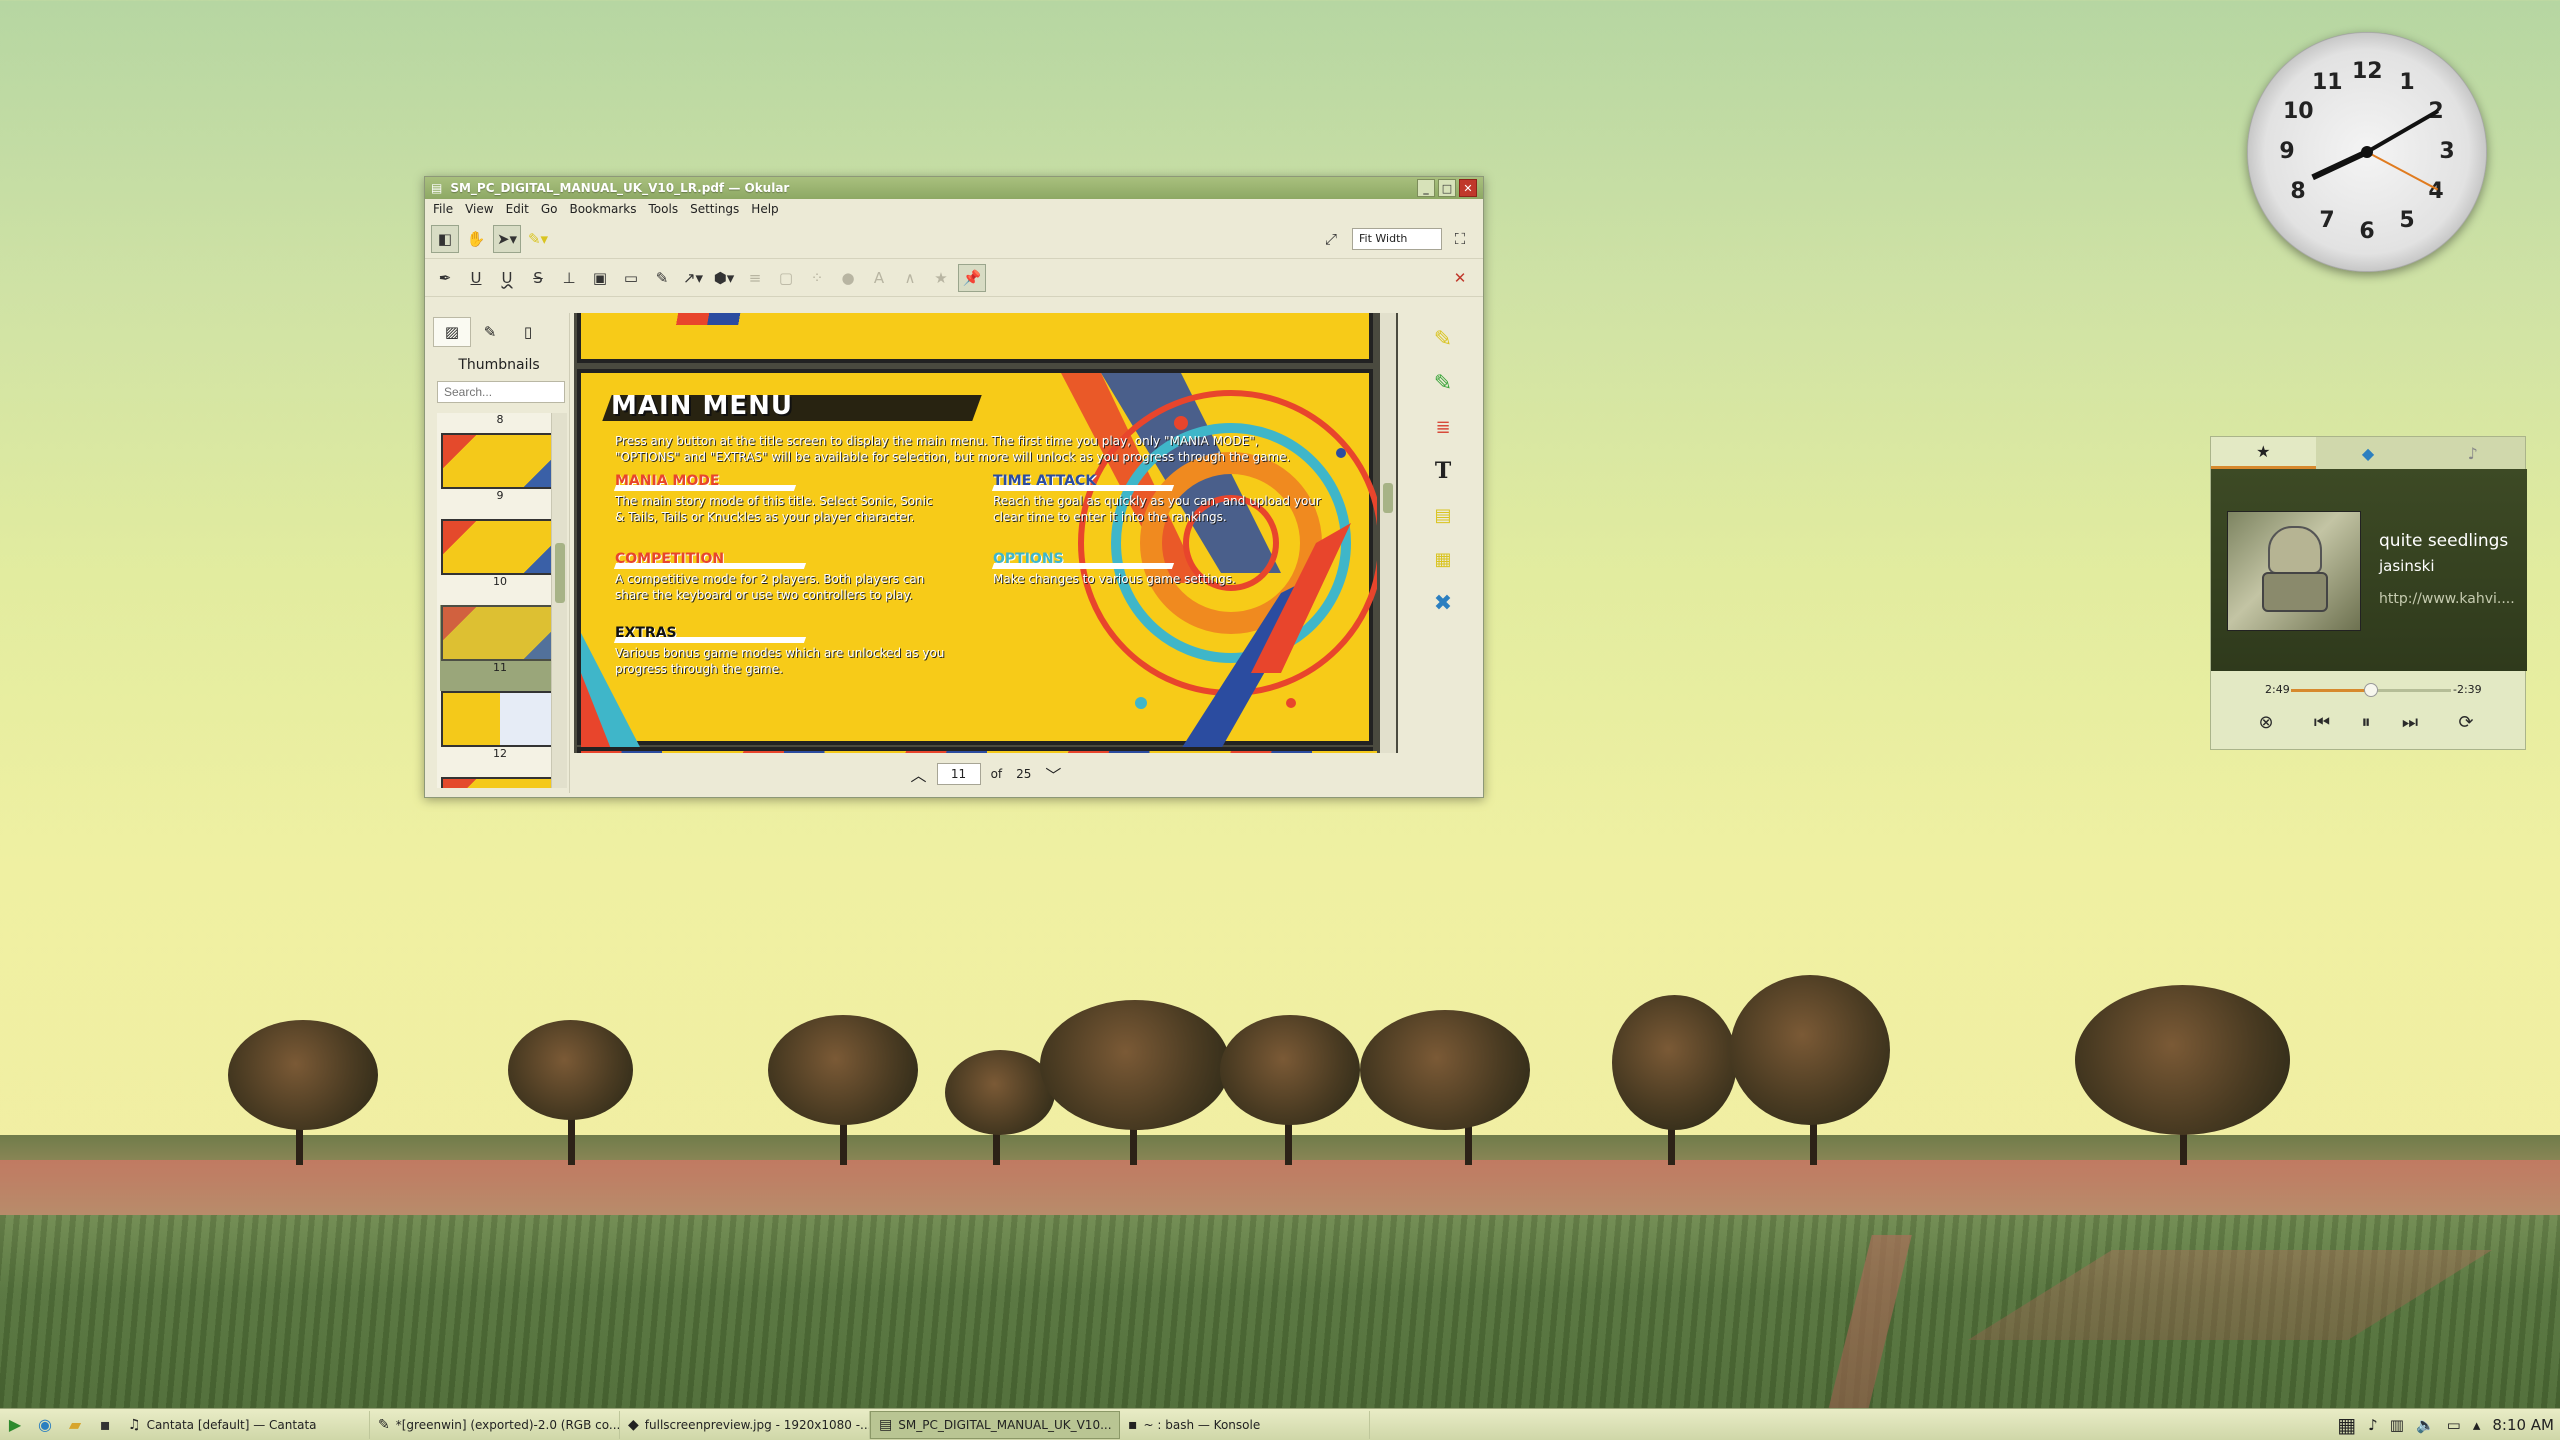 The image size is (2560, 1440). What do you see at coordinates (600, 278) in the screenshot?
I see `inline-note-icon: ▣` at bounding box center [600, 278].